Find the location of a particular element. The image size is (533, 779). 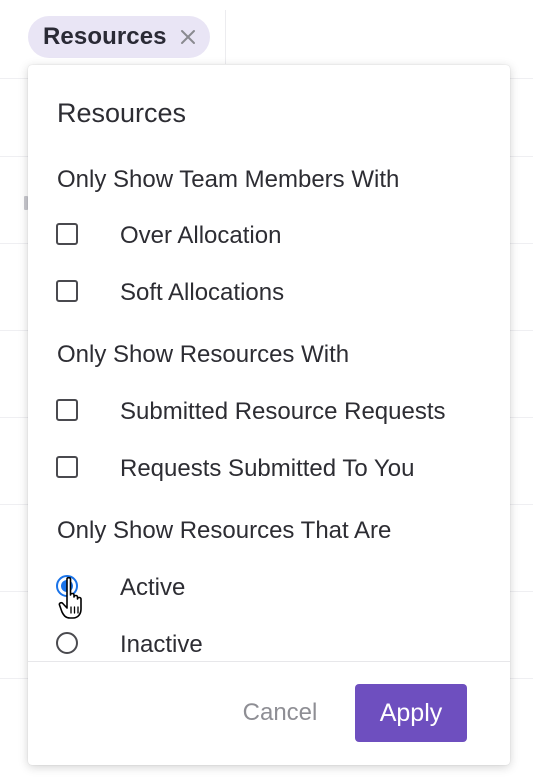

option-requests-submitted-to-you: Requests Submitted To You is located at coordinates (276, 469).